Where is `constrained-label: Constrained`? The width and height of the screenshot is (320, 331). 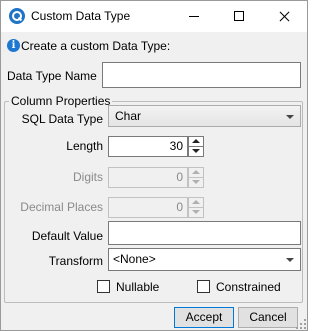 constrained-label: Constrained is located at coordinates (248, 287).